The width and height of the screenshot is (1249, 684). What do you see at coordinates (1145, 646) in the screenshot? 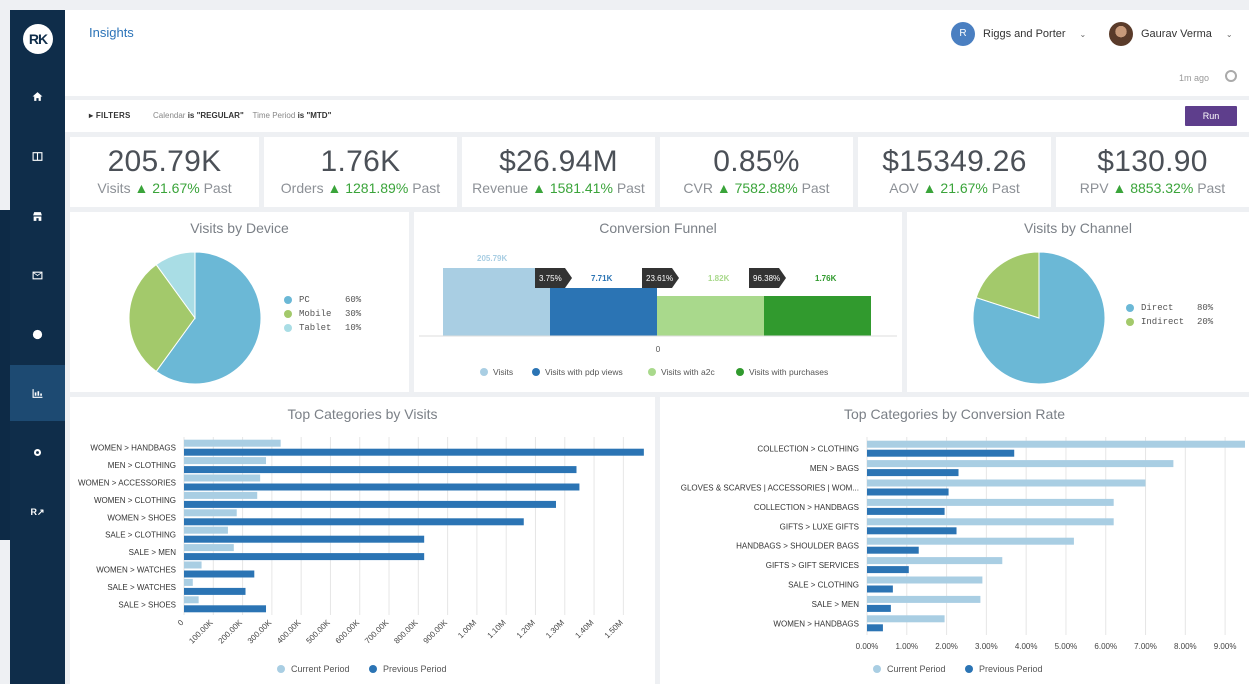
I see `axis-tick-label: 7.00%` at bounding box center [1145, 646].